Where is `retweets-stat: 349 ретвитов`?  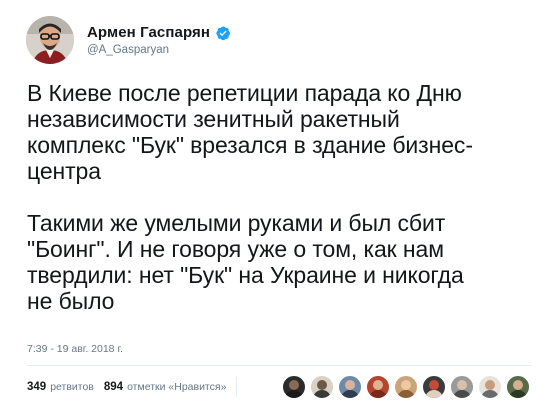
retweets-stat: 349 ретвитов is located at coordinates (60, 387).